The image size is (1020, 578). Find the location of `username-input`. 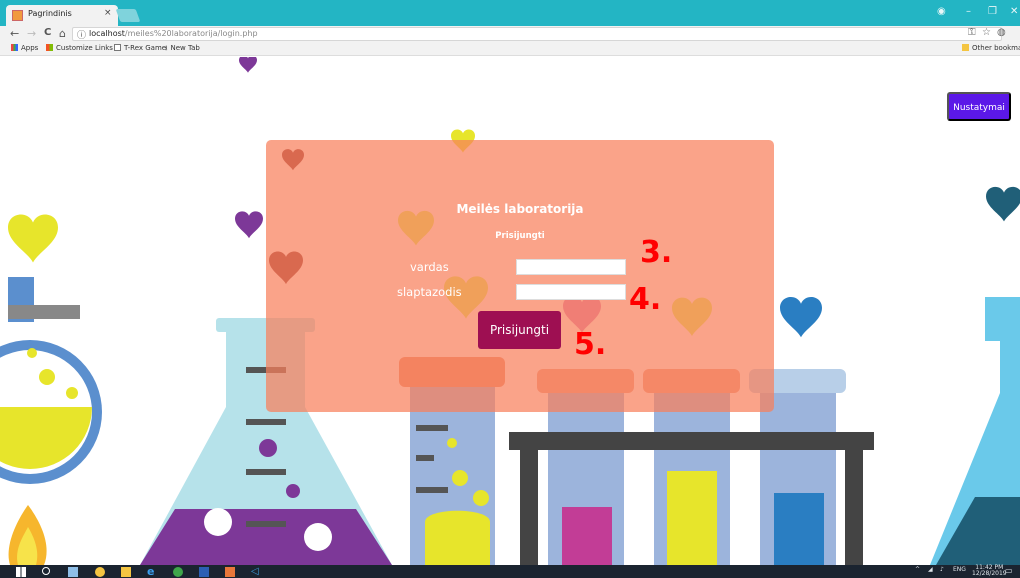

username-input is located at coordinates (571, 267).